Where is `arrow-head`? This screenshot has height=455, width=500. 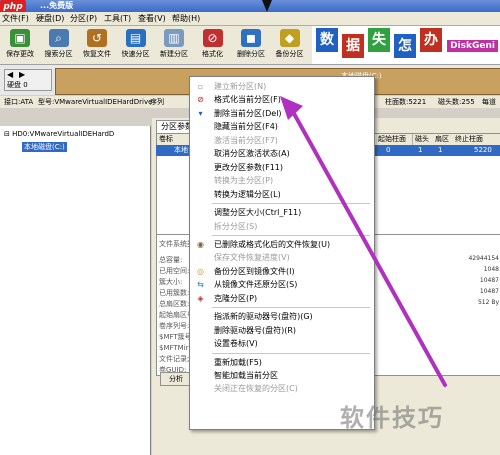 arrow-head is located at coordinates (291, 108).